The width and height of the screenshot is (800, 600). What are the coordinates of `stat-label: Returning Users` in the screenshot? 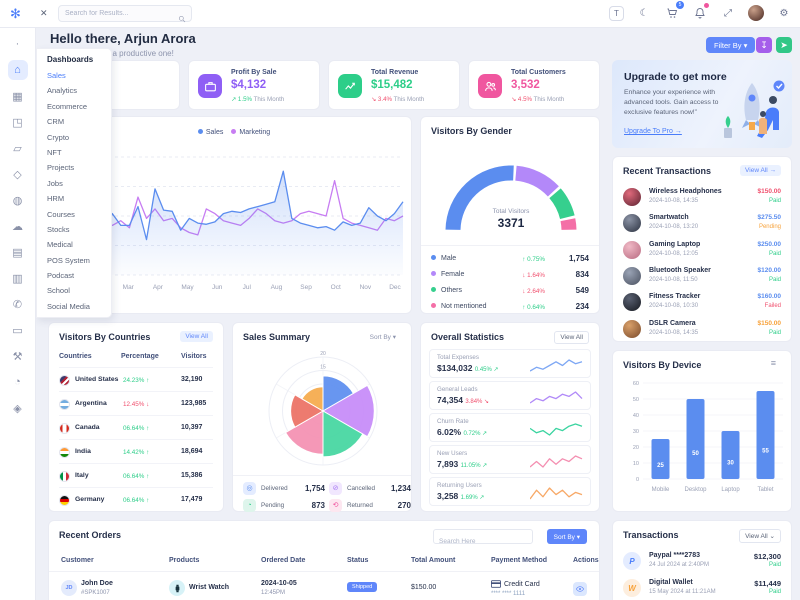 It's located at (459, 485).